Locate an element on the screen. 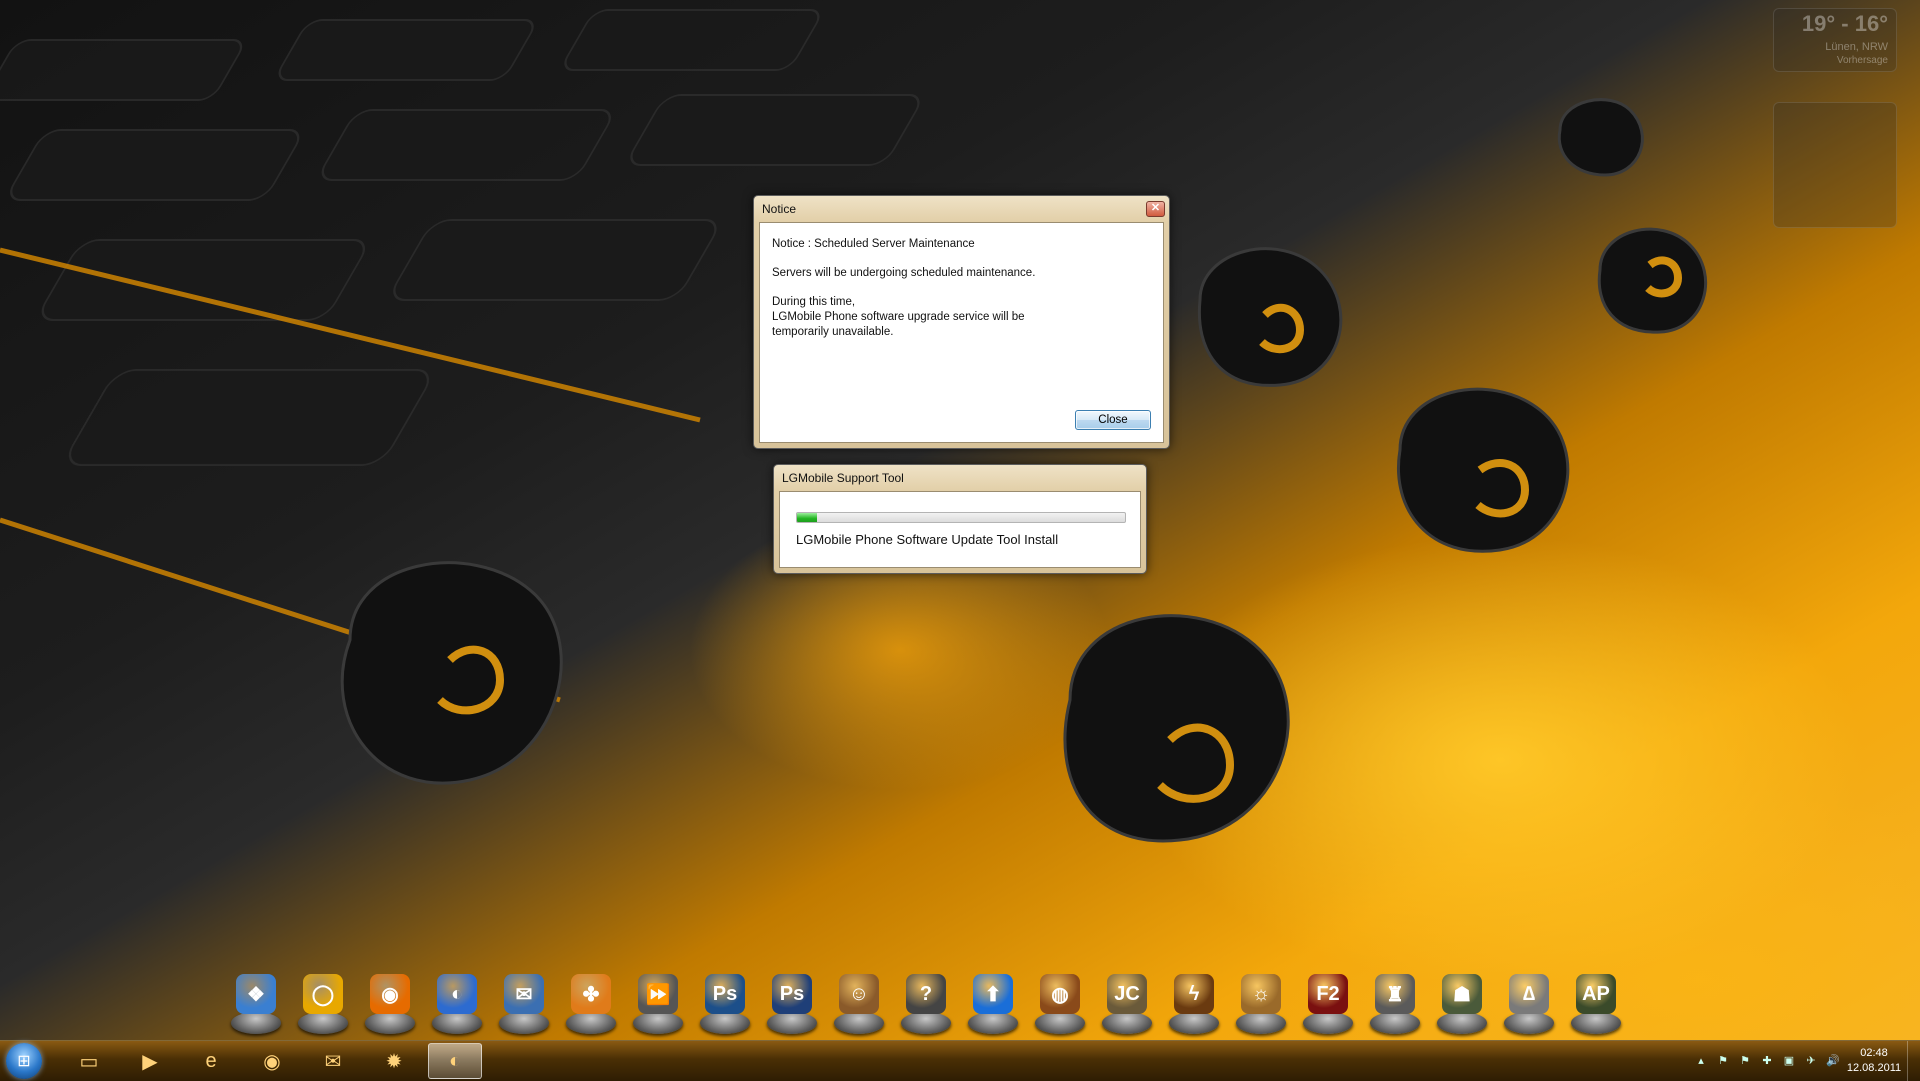  taskbar-button: ◉ is located at coordinates (272, 1061).